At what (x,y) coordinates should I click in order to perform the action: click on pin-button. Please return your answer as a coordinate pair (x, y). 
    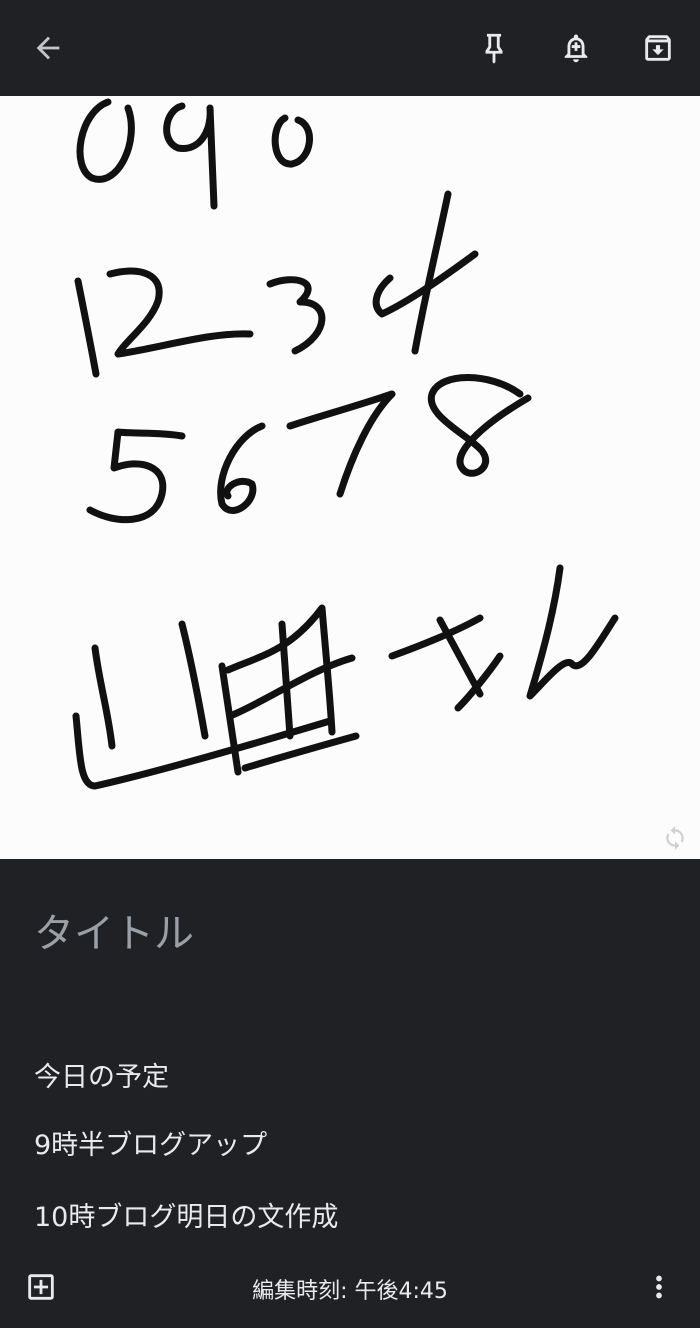
    Looking at the image, I should click on (494, 48).